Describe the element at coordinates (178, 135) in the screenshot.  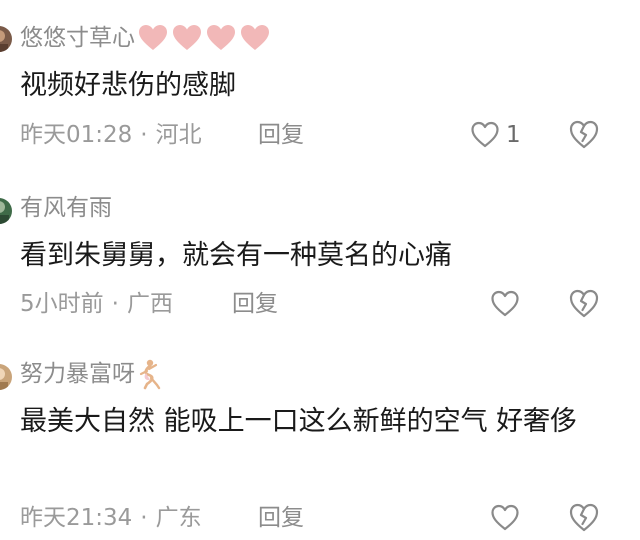
I see `comment-location: 河北` at that location.